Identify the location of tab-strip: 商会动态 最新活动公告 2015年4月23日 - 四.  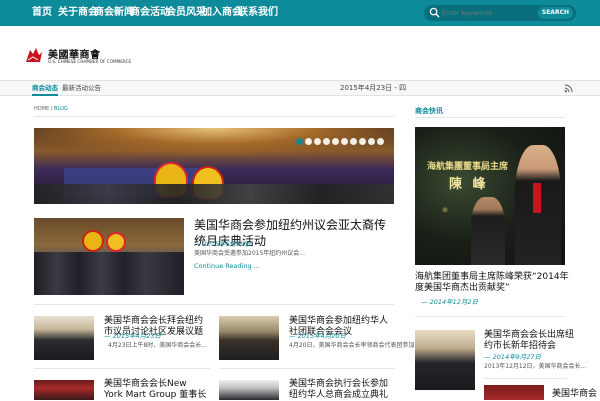
(300, 88).